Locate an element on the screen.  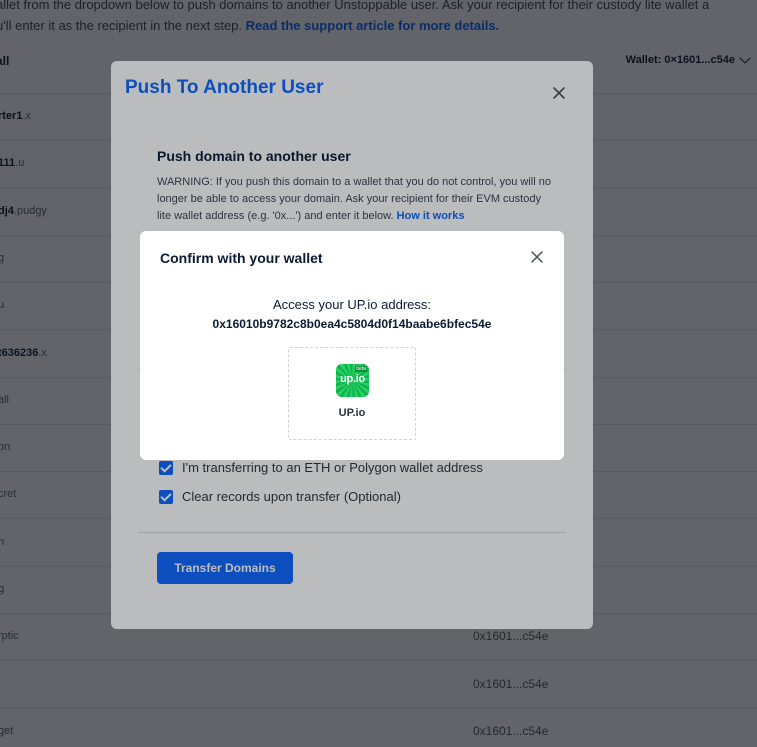
confirm-title: Confirm with your wallet is located at coordinates (241, 258).